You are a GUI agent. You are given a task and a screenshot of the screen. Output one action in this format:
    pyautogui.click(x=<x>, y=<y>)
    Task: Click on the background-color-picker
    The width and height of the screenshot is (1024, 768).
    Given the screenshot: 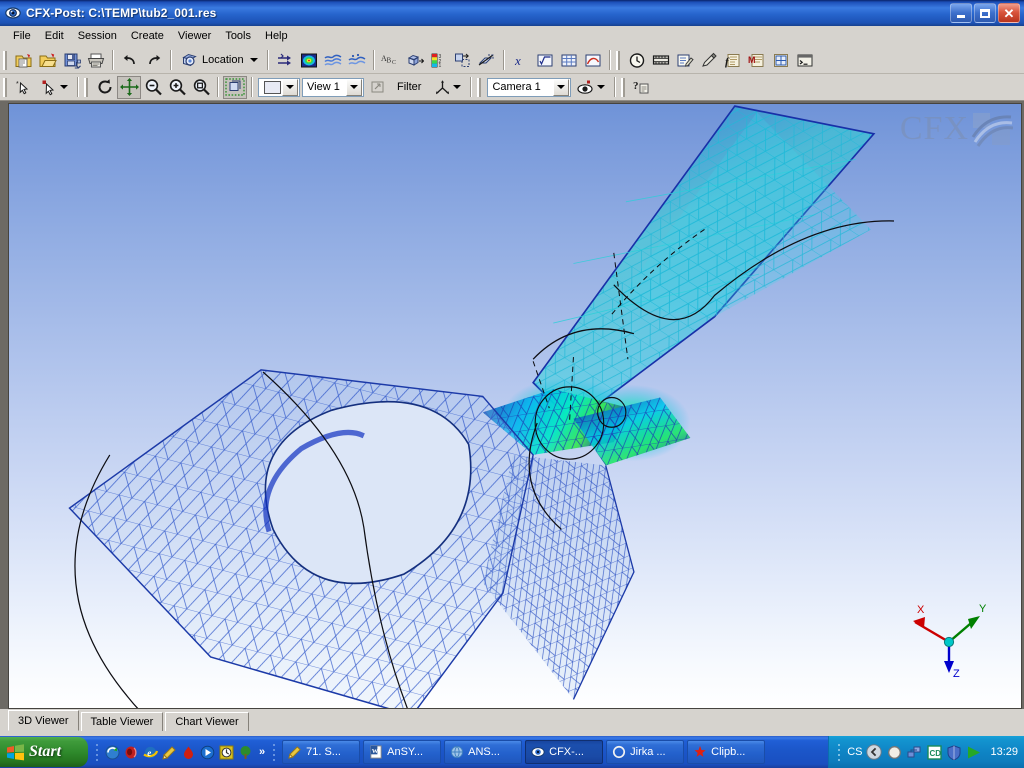 What is the action you would take?
    pyautogui.click(x=279, y=87)
    